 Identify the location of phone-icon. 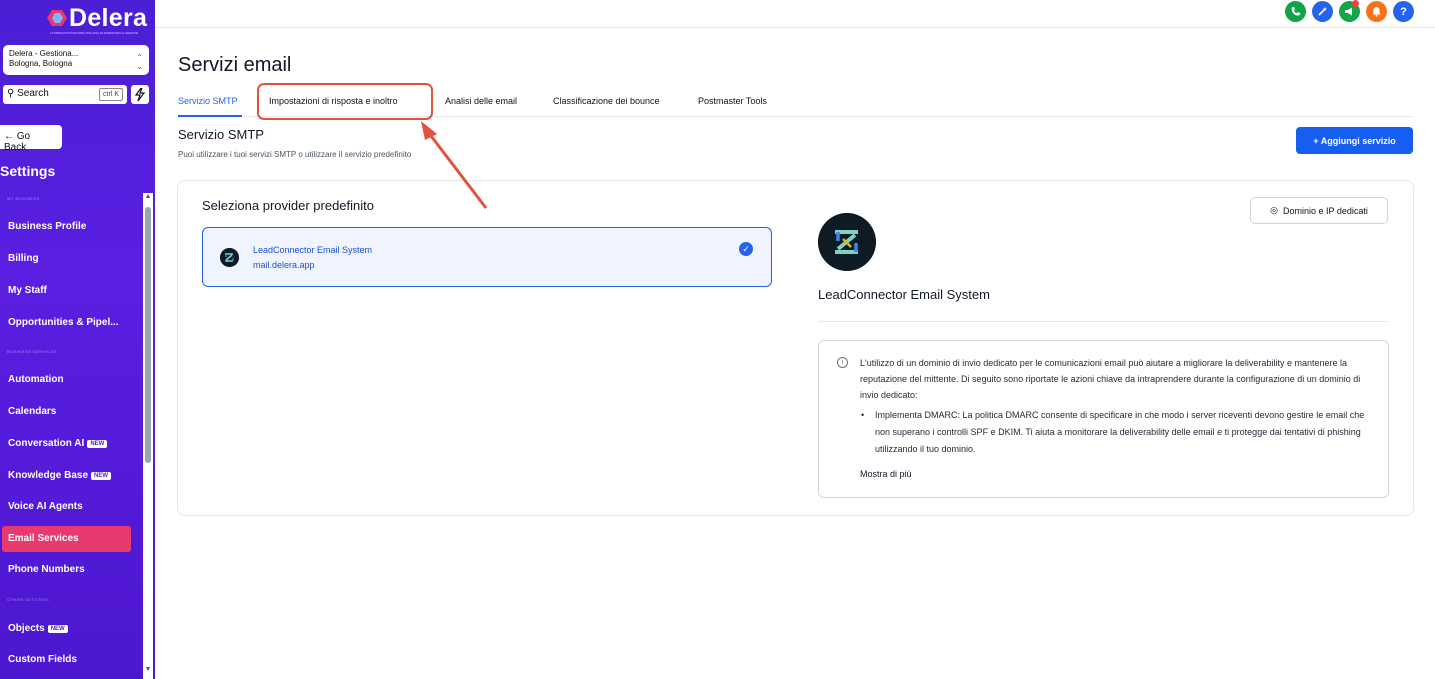
(1295, 11).